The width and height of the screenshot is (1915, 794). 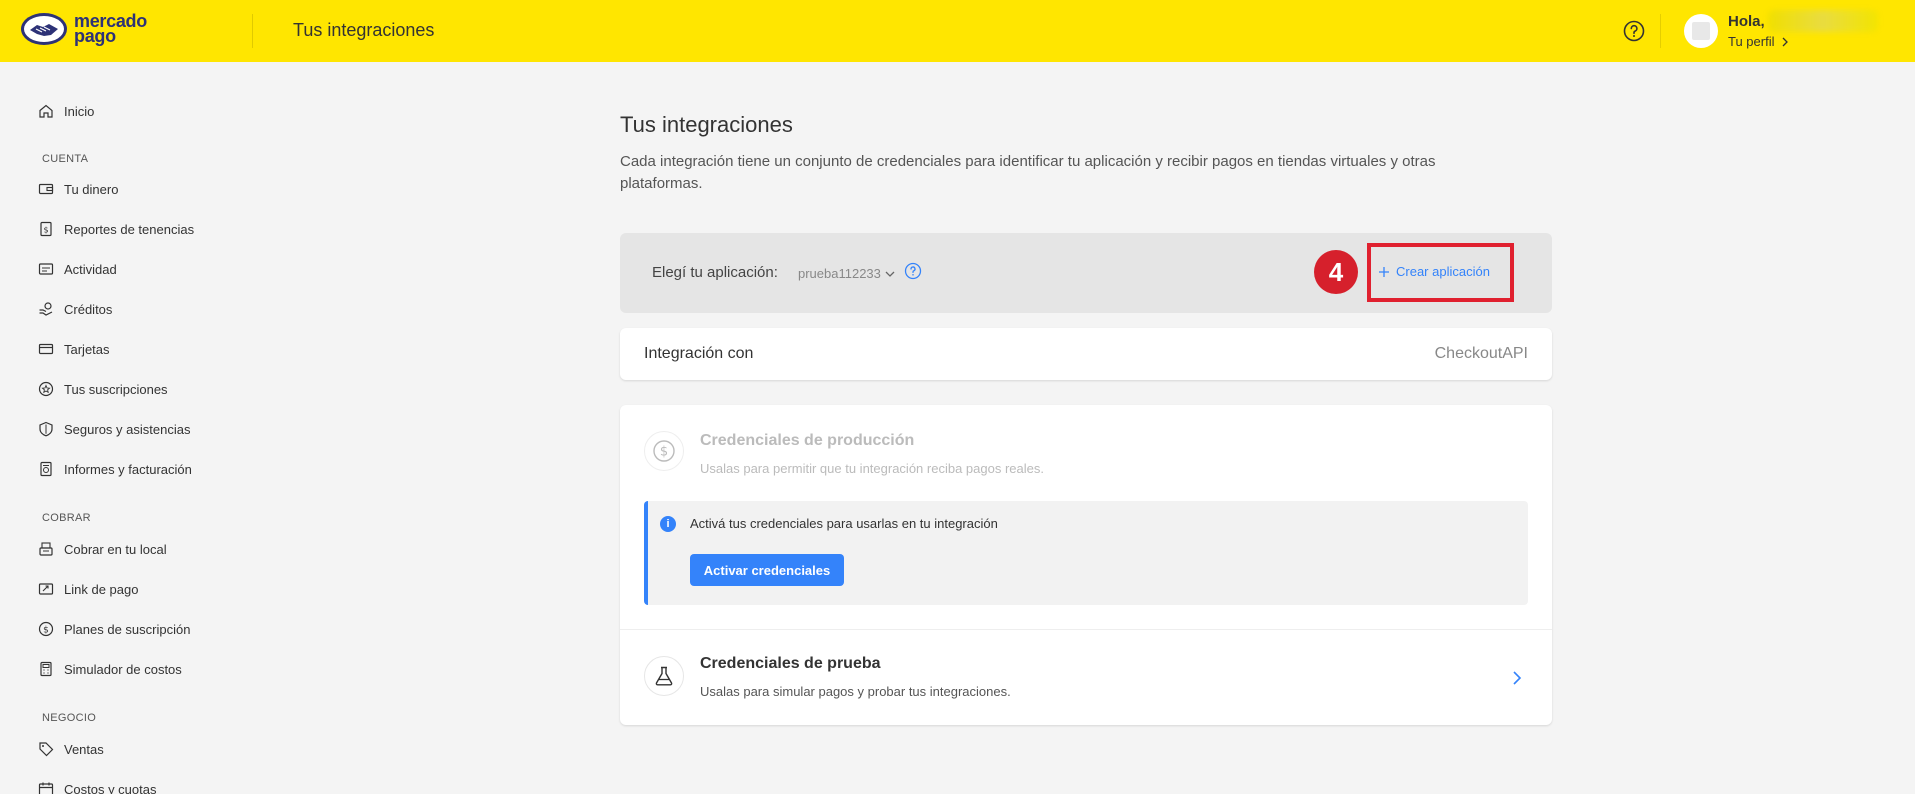 What do you see at coordinates (46, 189) in the screenshot?
I see `wallet-icon` at bounding box center [46, 189].